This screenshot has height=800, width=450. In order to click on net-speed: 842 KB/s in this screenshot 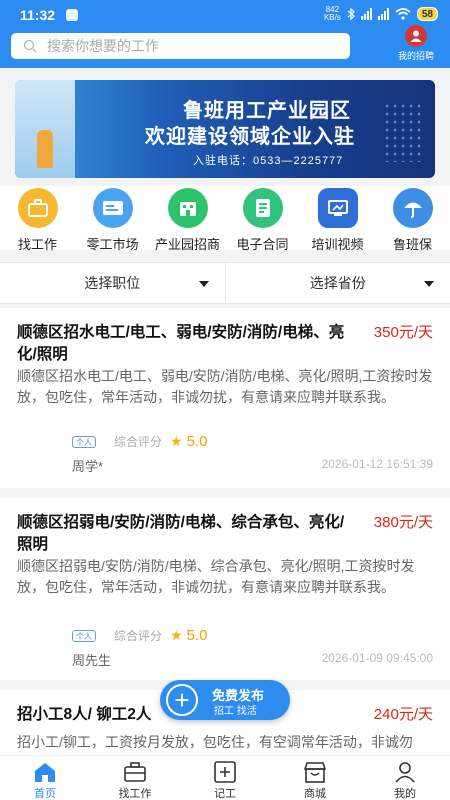, I will do `click(332, 13)`.